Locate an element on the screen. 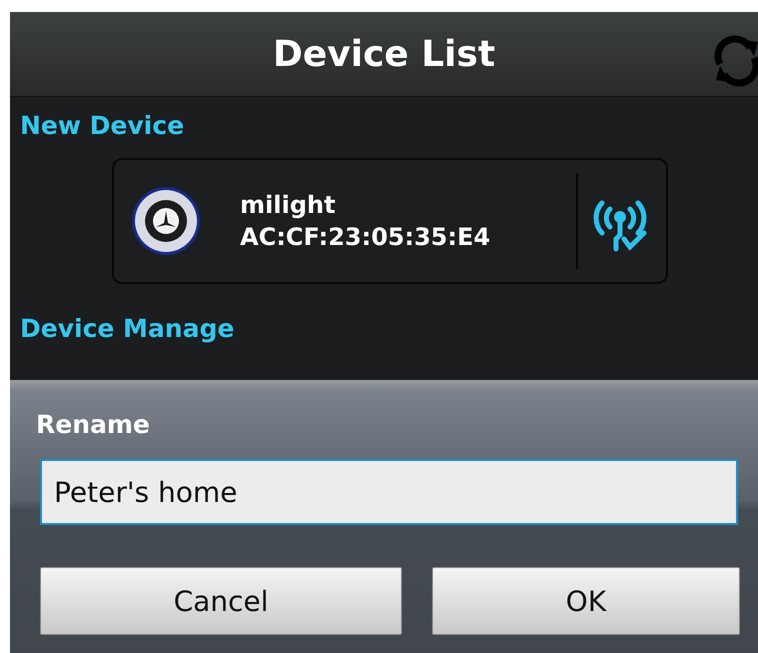 The image size is (758, 653). name-input-field: Peter's home is located at coordinates (389, 492).